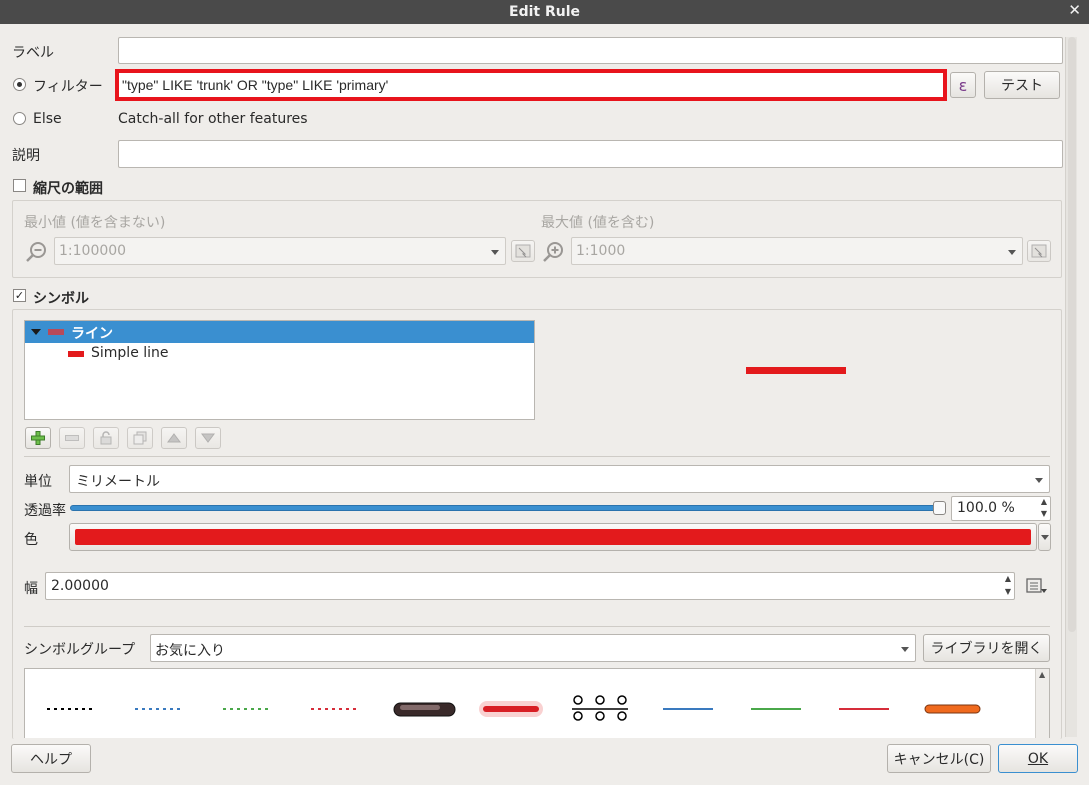  I want to click on scroll-up-icon: ▲, so click(1042, 674).